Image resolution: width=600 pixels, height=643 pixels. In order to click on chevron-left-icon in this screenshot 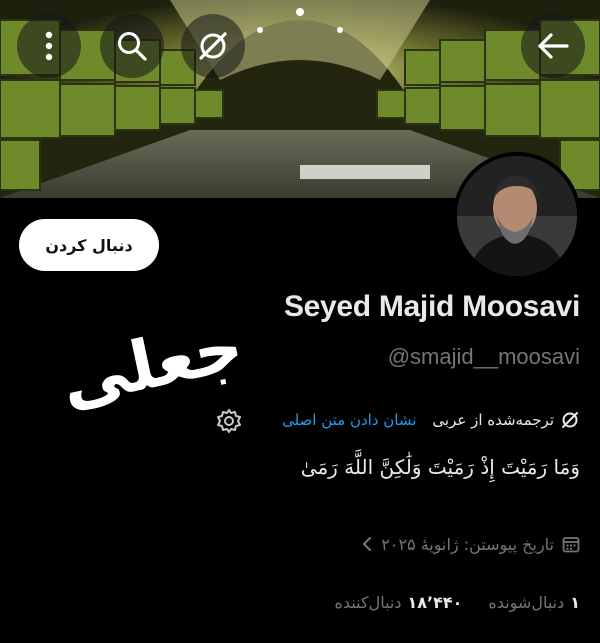, I will do `click(367, 544)`.